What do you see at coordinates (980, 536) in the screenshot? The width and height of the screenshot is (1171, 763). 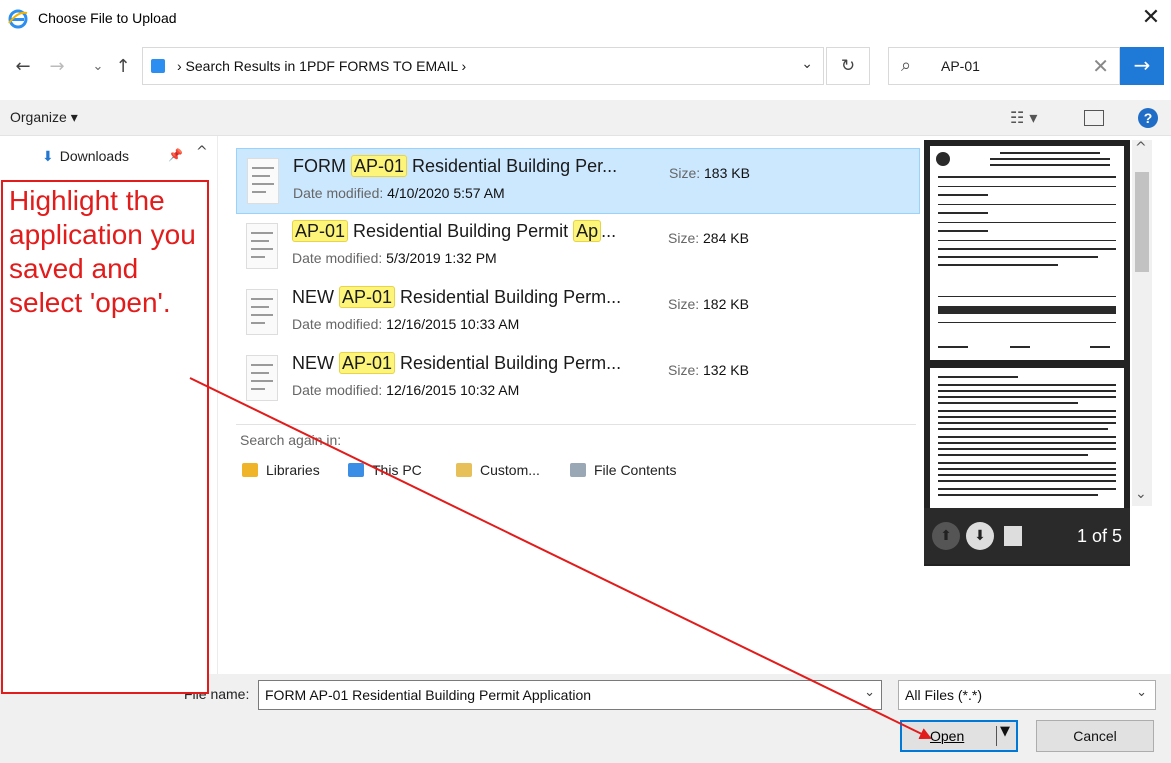 I see `next-page-icon: ⬇` at bounding box center [980, 536].